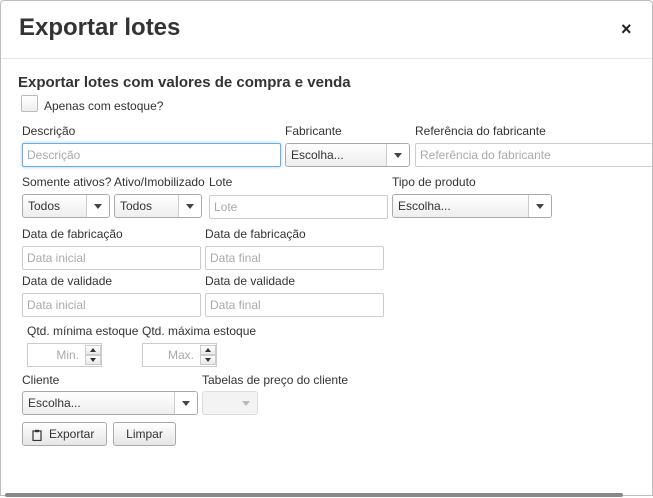 This screenshot has width=653, height=498. I want to click on fabricacao-fim-label: Data de fabricação, so click(255, 234).